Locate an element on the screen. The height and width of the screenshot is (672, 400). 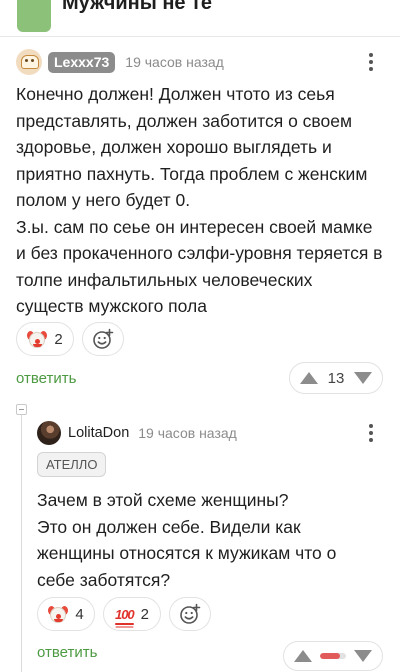
rating-bar-fill is located at coordinates (330, 656).